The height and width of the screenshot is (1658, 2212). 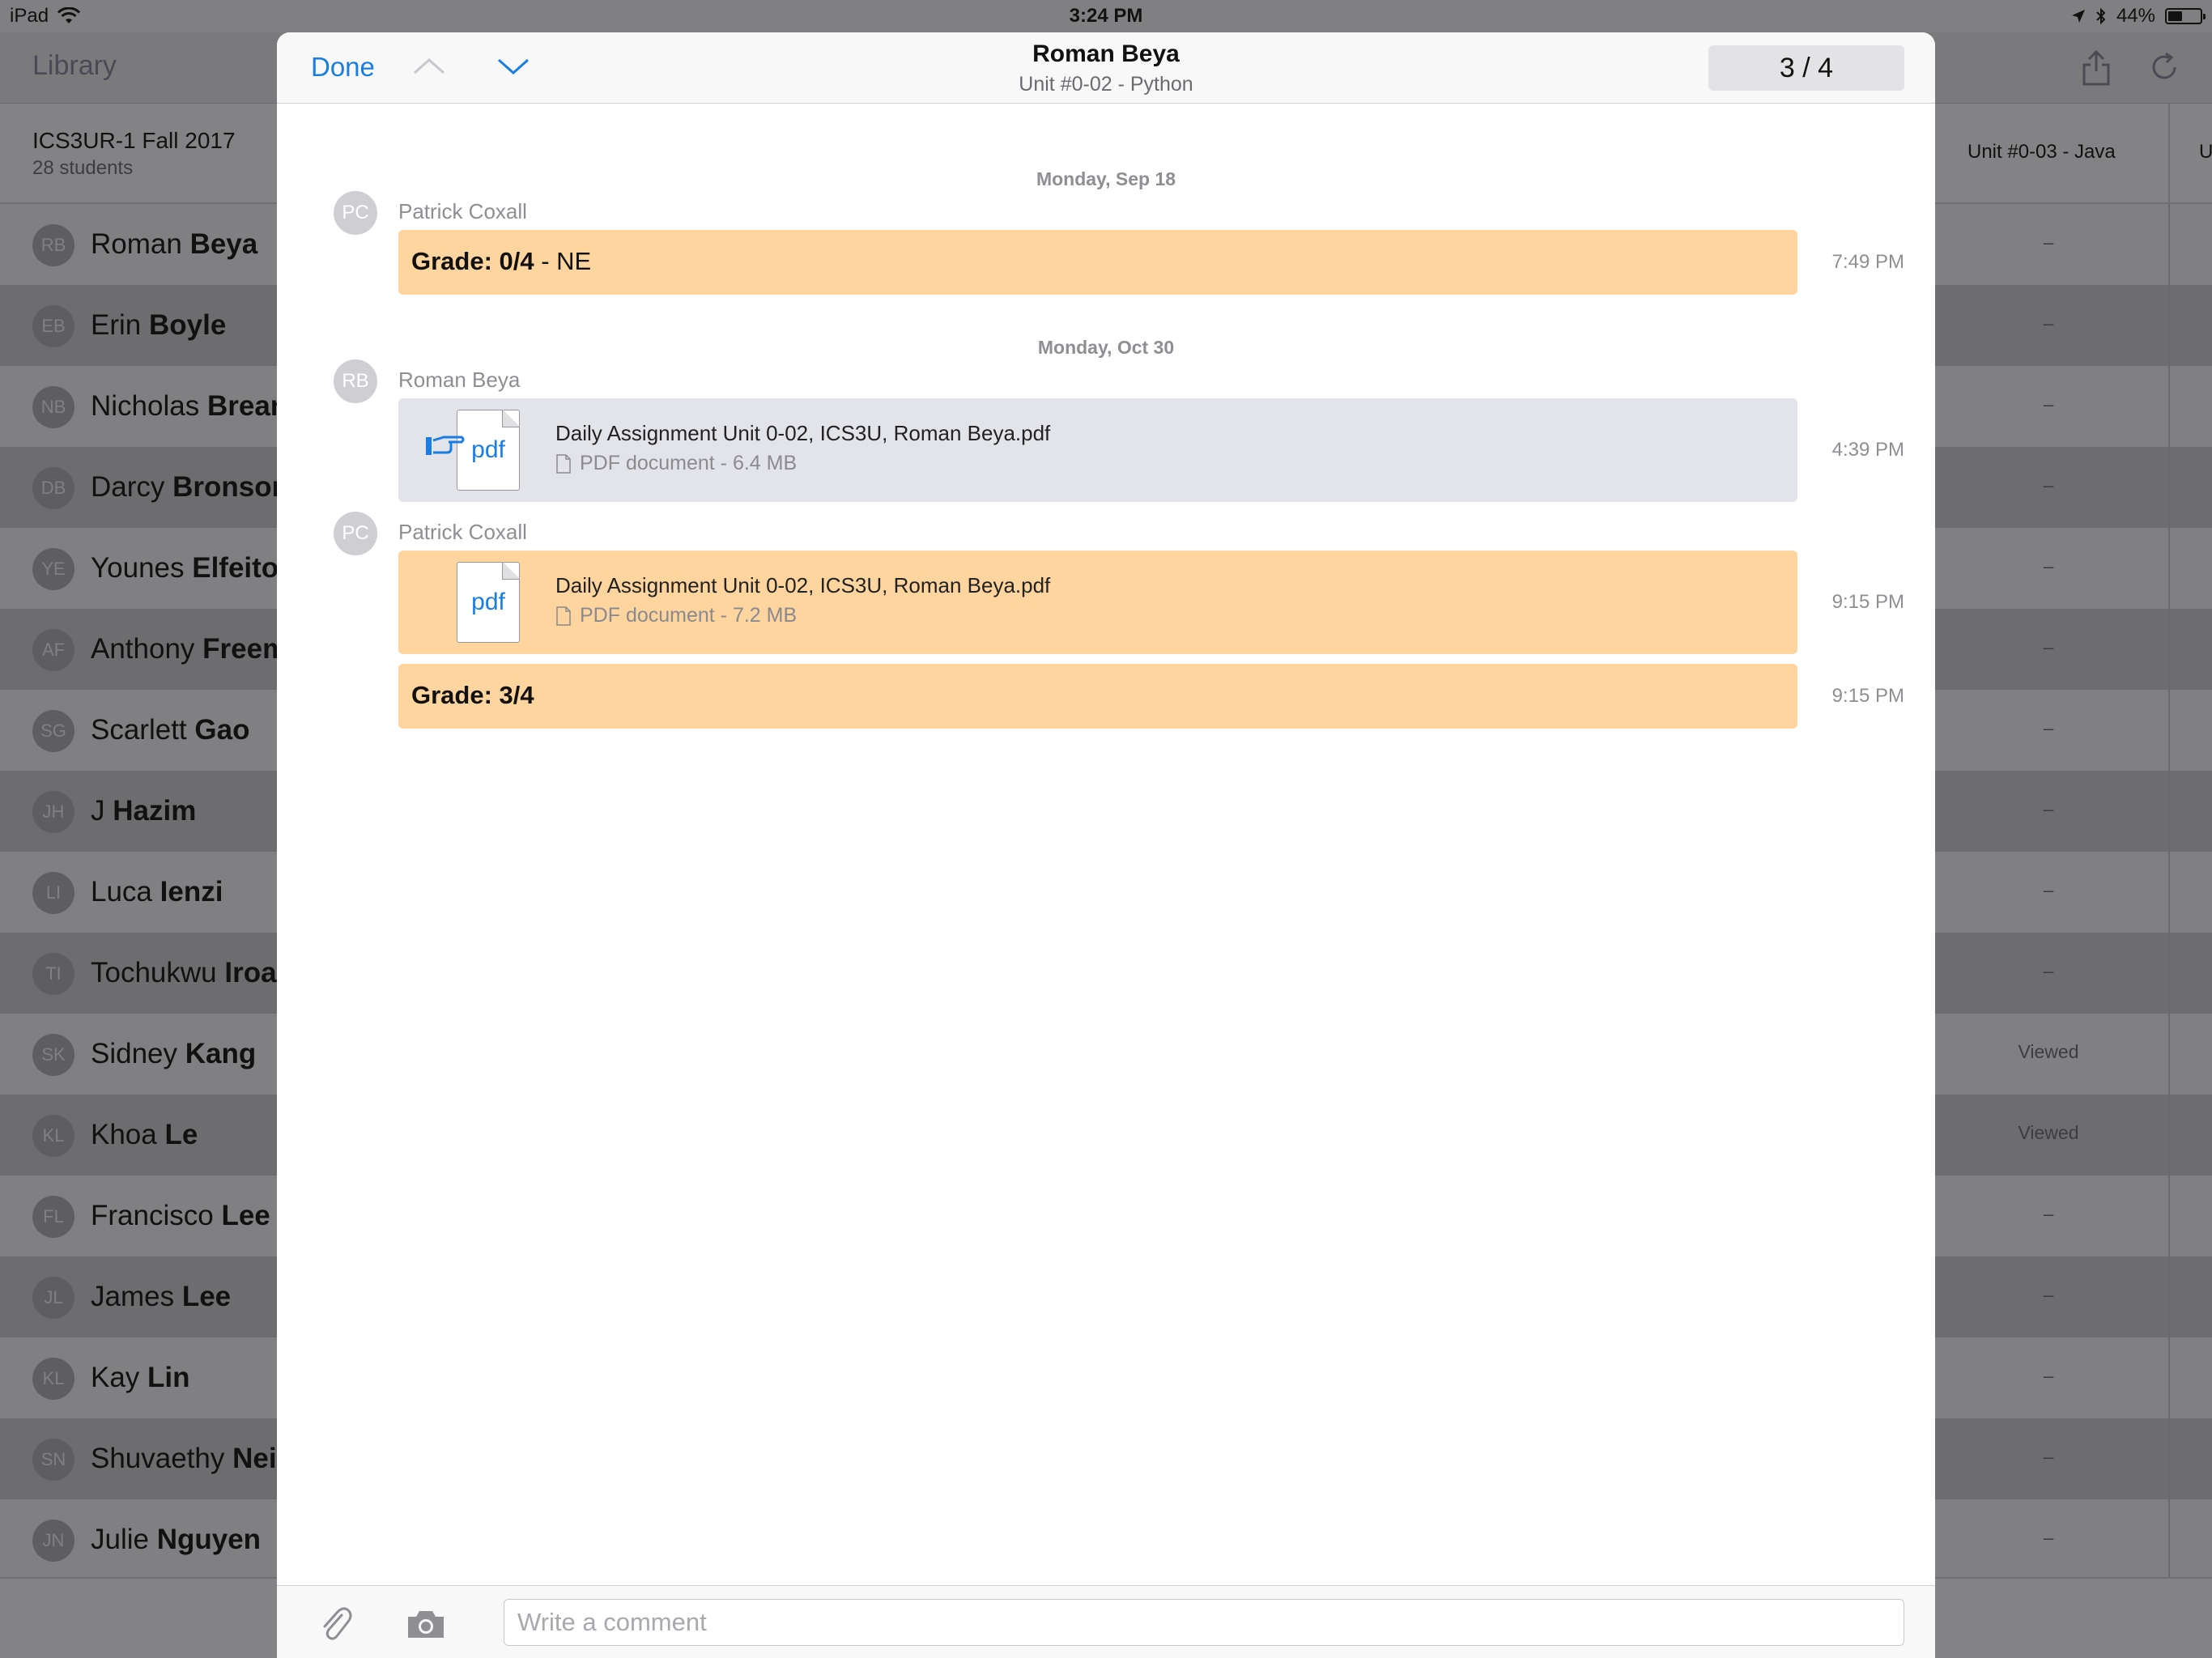 I want to click on column-header-next: U, so click(x=2205, y=152).